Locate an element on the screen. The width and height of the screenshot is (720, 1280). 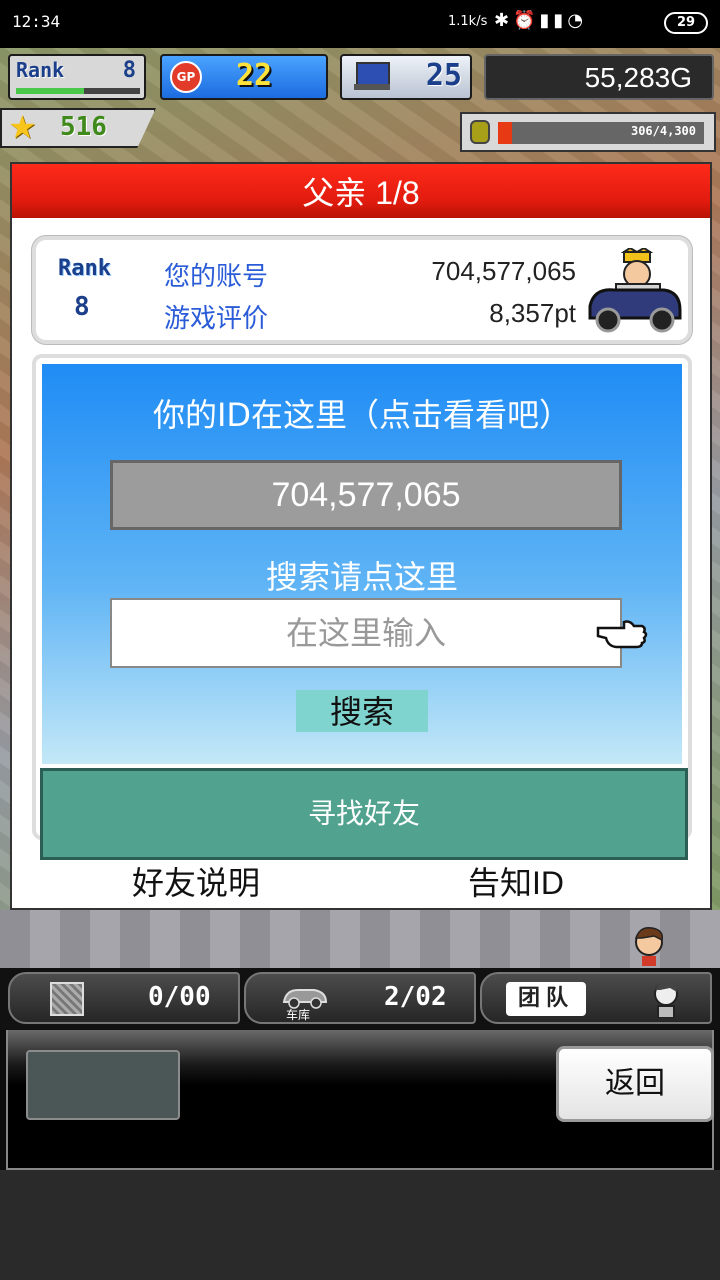
friend-id-input is located at coordinates (366, 633).